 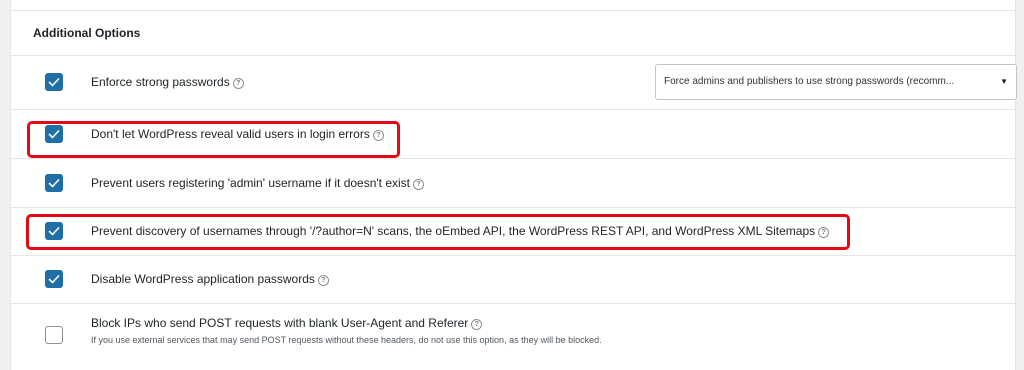 I want to click on option-row-disable-app-passwords: Disable WordPress application passwords?, so click(x=513, y=280).